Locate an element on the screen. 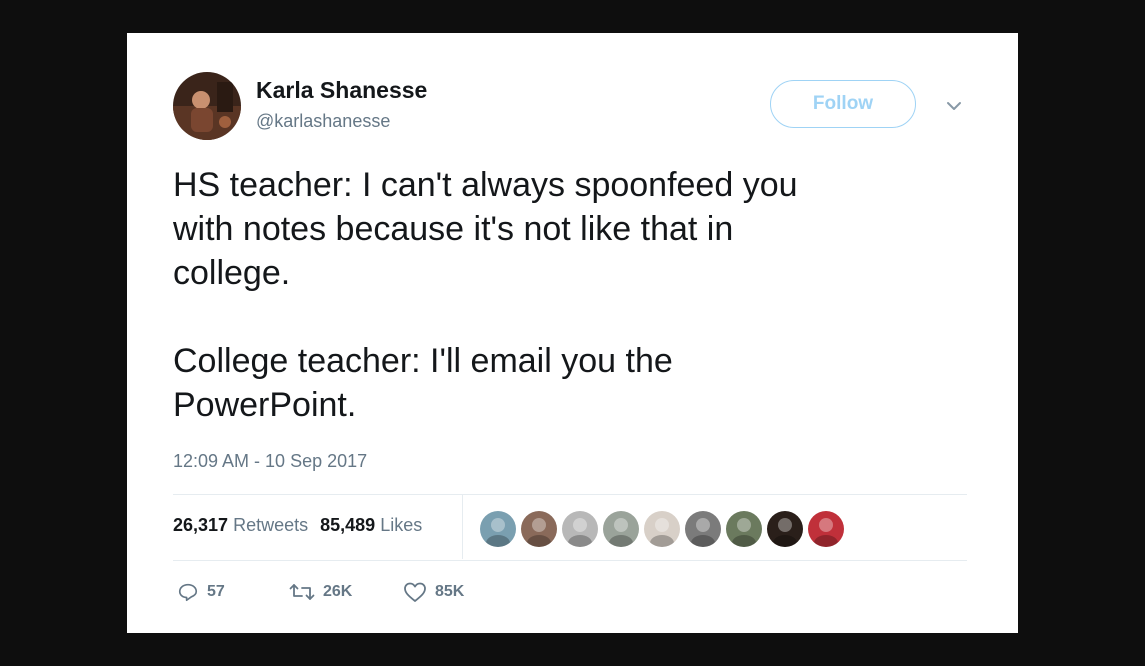 This screenshot has height=666, width=1145. retweet-icon is located at coordinates (302, 592).